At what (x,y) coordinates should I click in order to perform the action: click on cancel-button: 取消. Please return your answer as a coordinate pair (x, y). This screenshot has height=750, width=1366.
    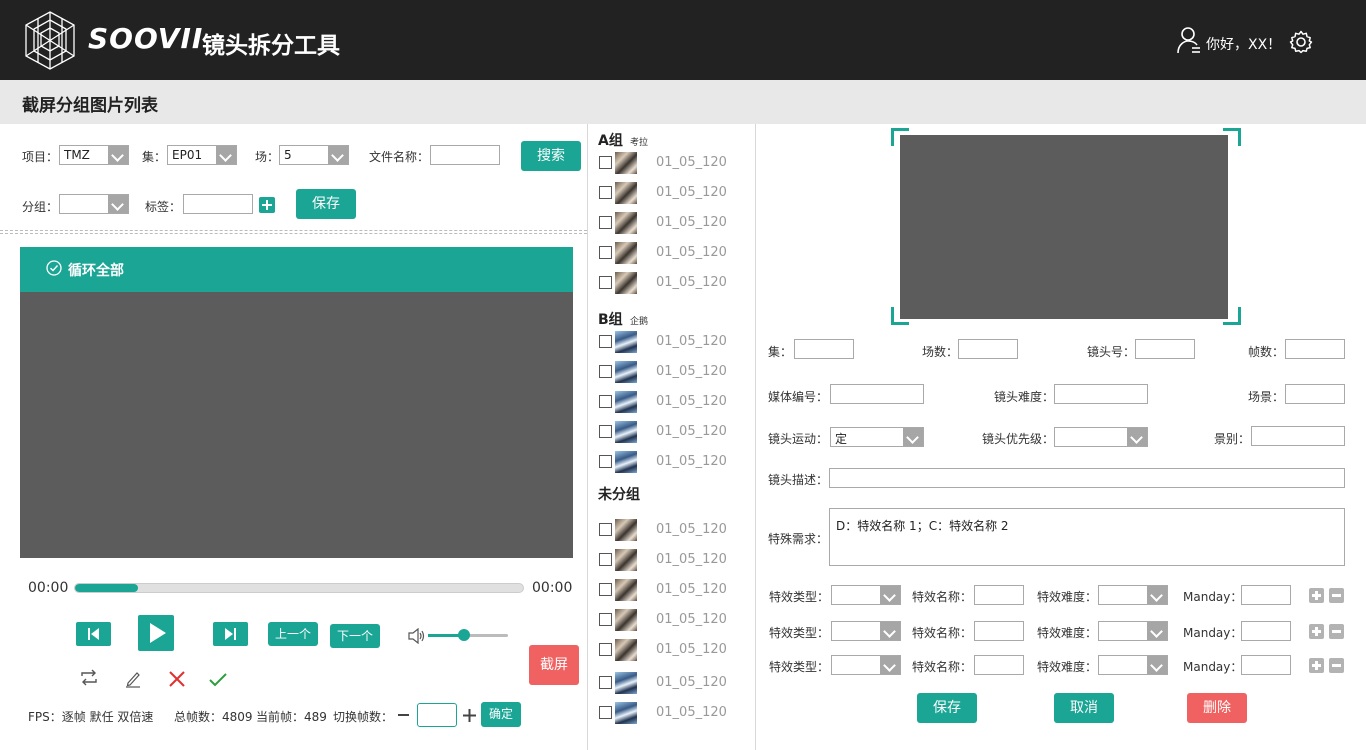
    Looking at the image, I should click on (1084, 708).